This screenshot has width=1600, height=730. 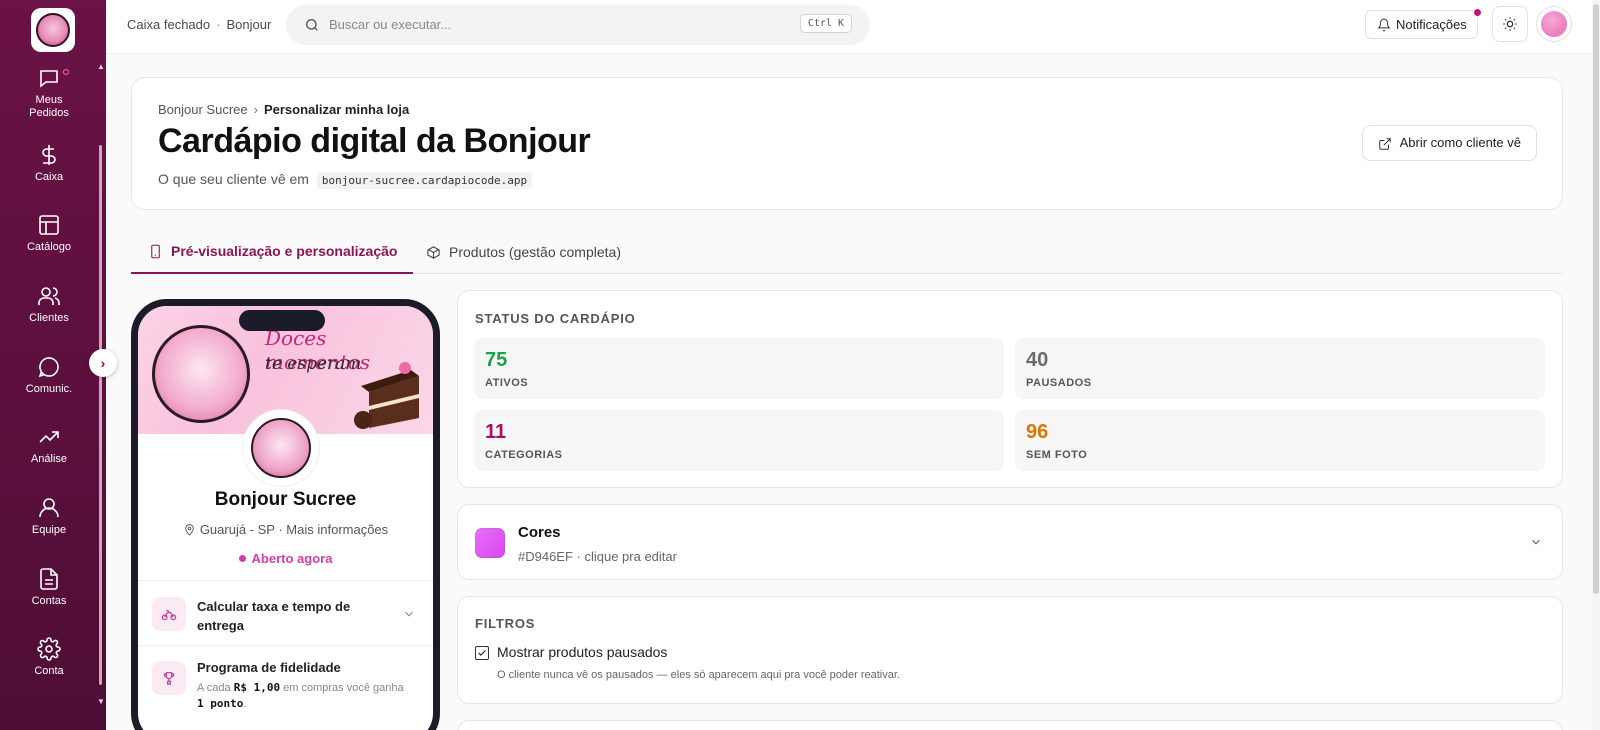 What do you see at coordinates (424, 180) in the screenshot?
I see `store-url: bonjour-sucree.cardapiocode.app` at bounding box center [424, 180].